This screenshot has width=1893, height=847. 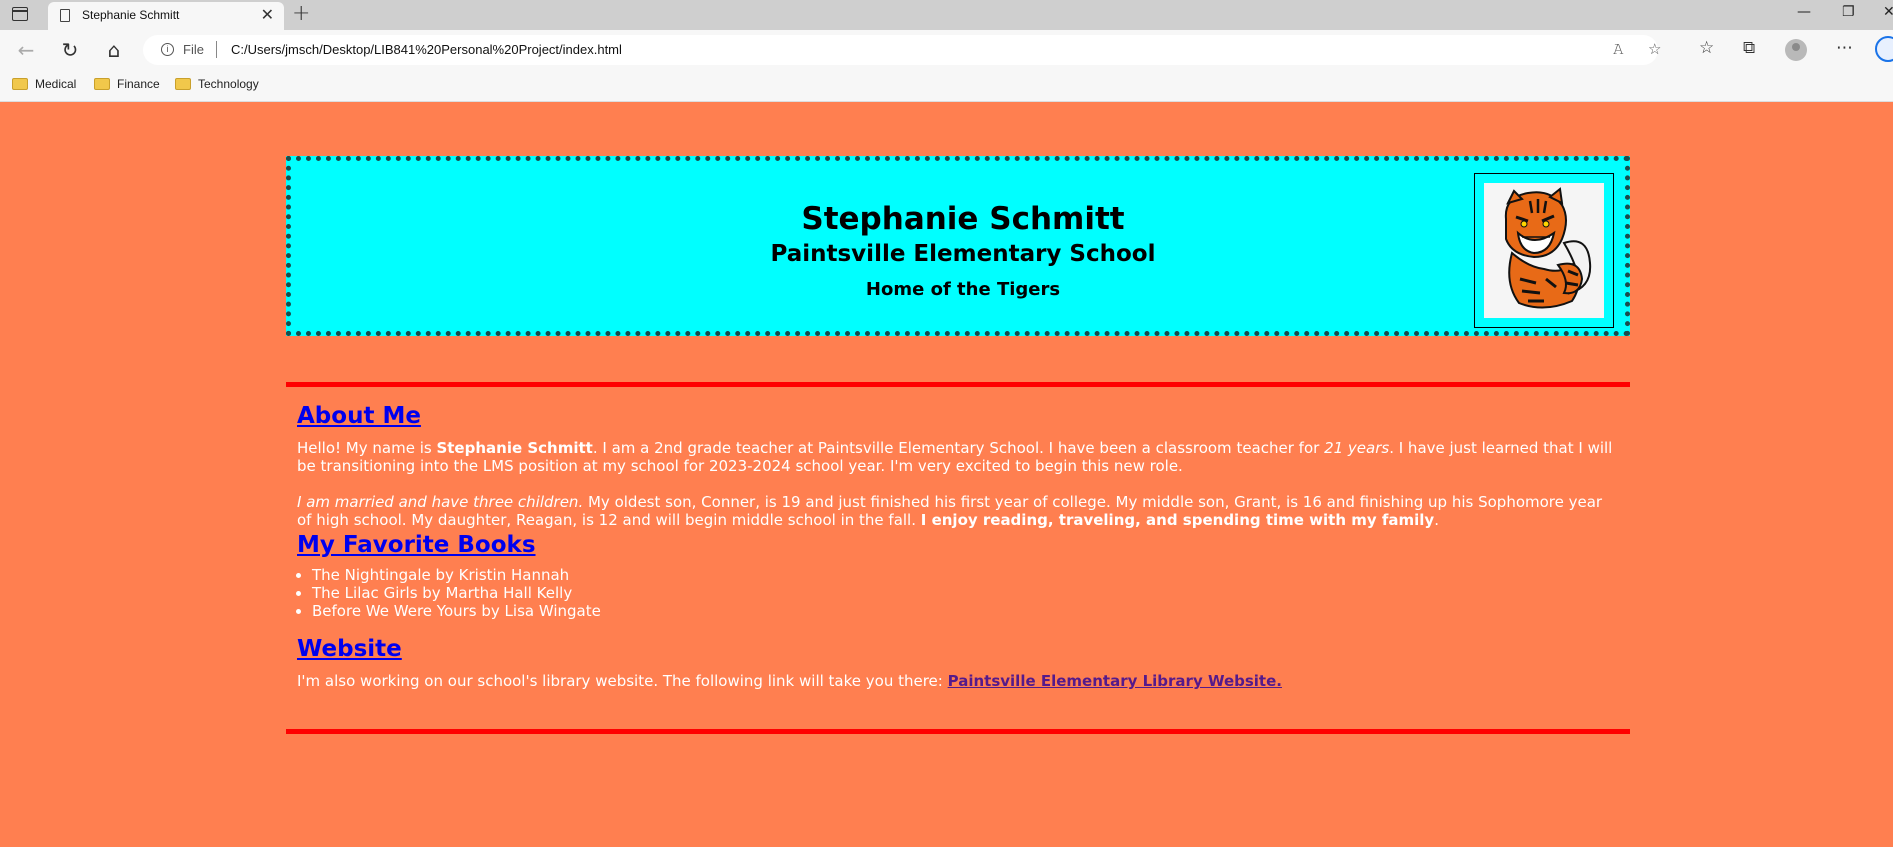 I want to click on home-icon: ⌂, so click(x=114, y=50).